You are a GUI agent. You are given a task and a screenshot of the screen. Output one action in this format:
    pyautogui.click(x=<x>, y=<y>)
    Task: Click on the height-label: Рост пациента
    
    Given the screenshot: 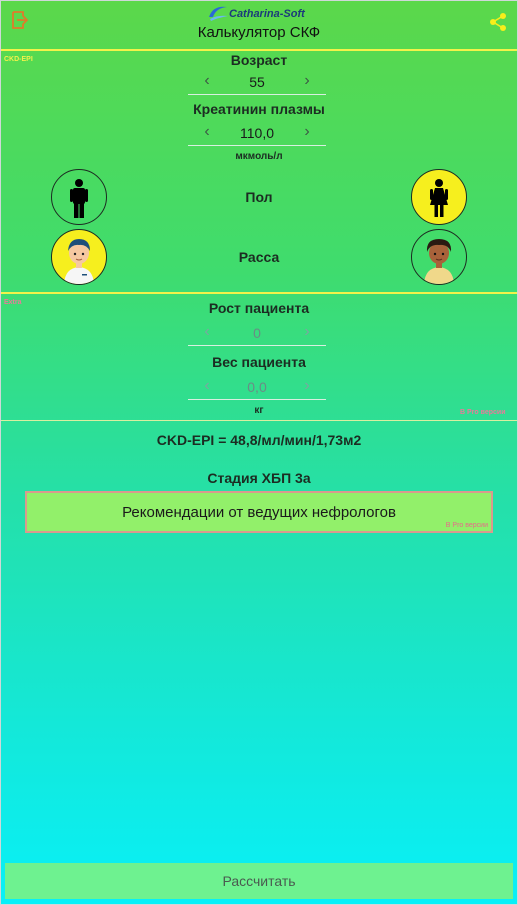 What is the action you would take?
    pyautogui.click(x=259, y=308)
    